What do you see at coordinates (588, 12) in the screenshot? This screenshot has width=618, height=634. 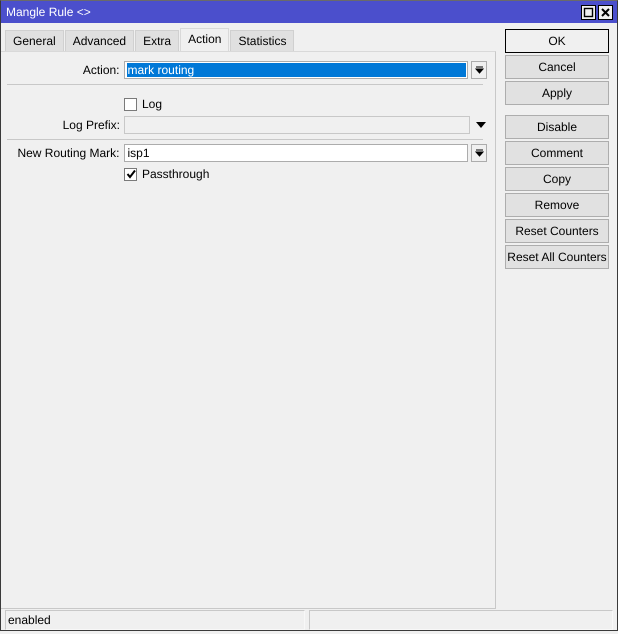 I see `maximize-button` at bounding box center [588, 12].